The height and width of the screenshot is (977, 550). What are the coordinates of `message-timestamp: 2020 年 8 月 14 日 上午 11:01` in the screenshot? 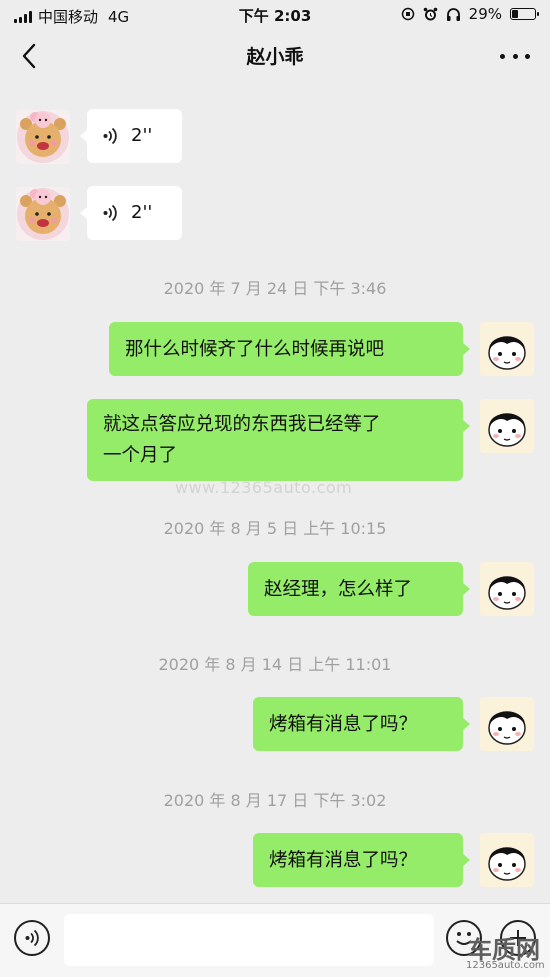 It's located at (275, 664).